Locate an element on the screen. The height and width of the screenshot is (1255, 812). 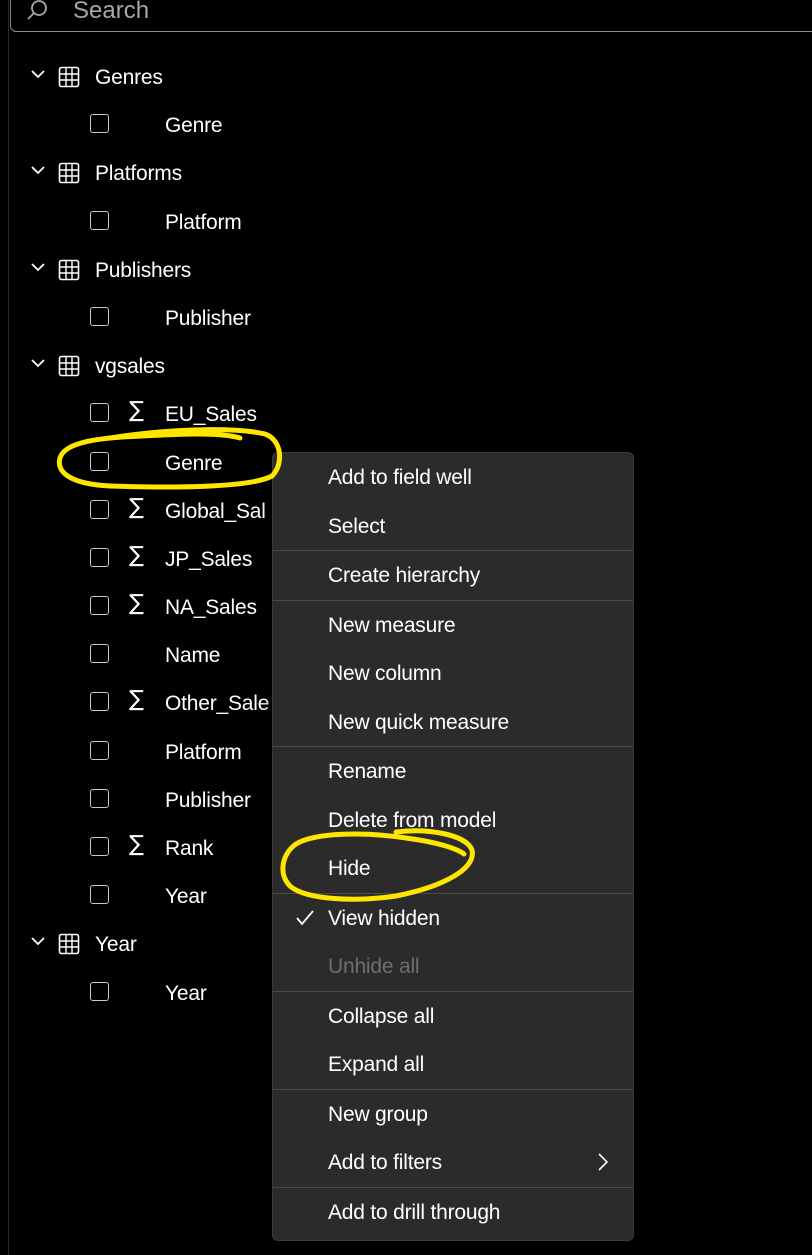
menu-item-label: Unhide all is located at coordinates (374, 966).